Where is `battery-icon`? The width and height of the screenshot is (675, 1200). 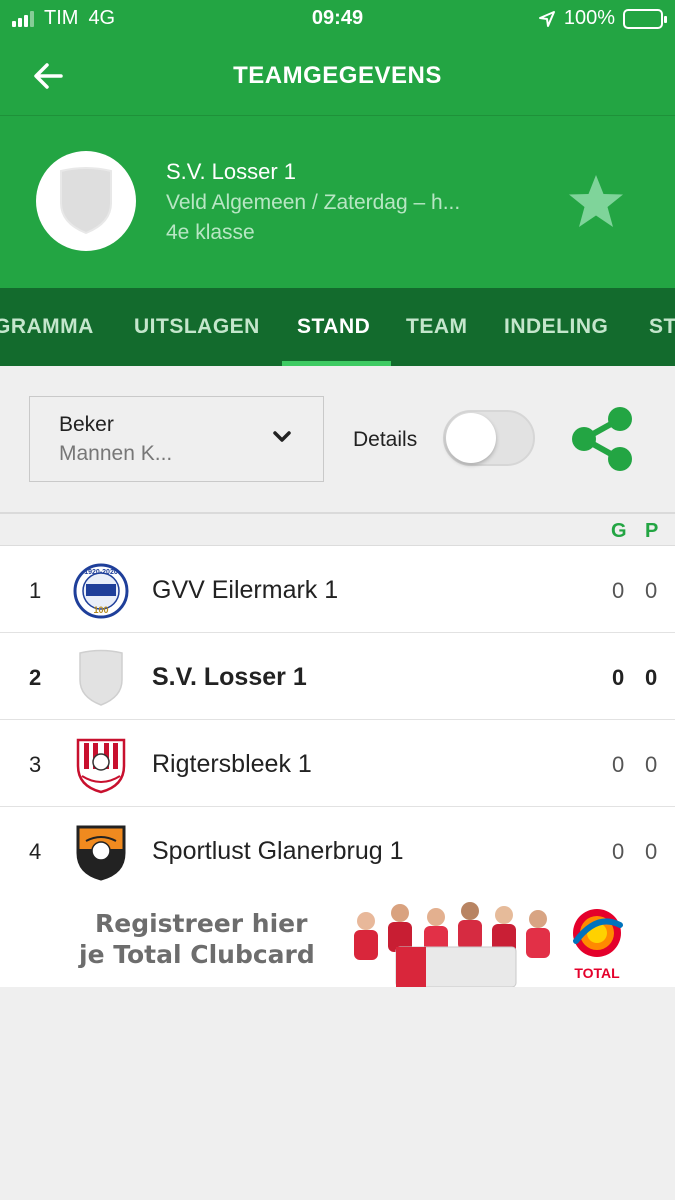
battery-icon is located at coordinates (645, 18).